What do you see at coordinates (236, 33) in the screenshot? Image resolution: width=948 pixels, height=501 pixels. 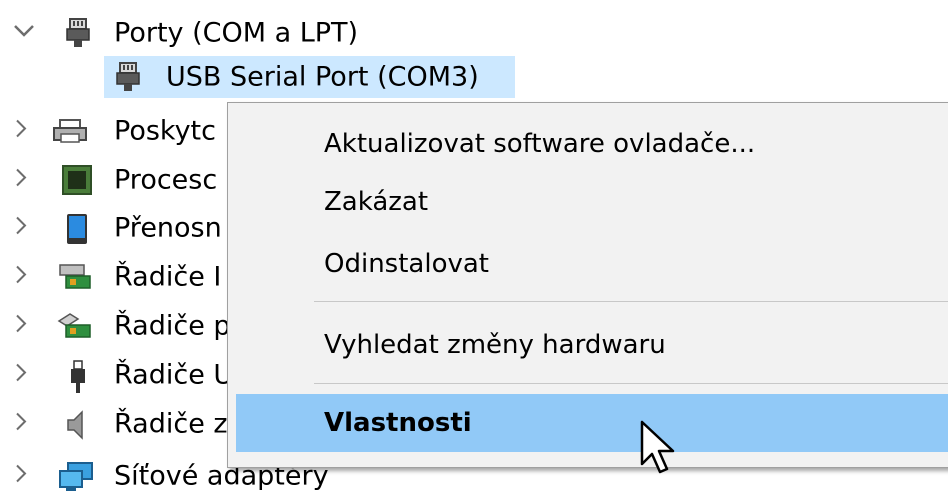 I see `tree-node-label: Porty (COM a LPT)` at bounding box center [236, 33].